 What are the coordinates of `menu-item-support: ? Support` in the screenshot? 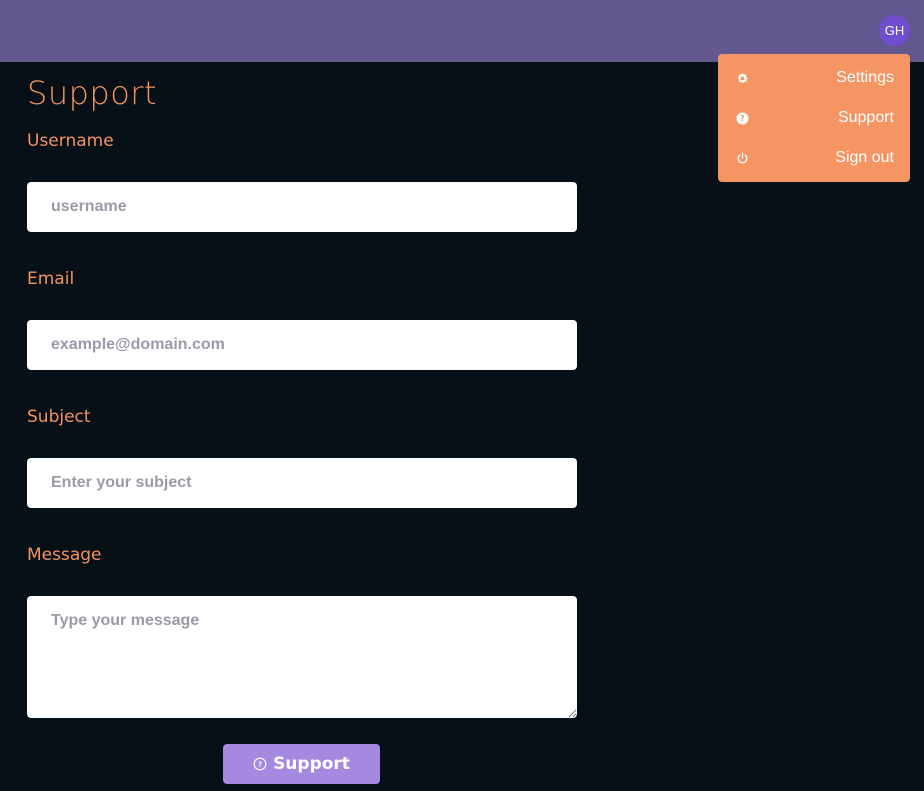 It's located at (814, 118).